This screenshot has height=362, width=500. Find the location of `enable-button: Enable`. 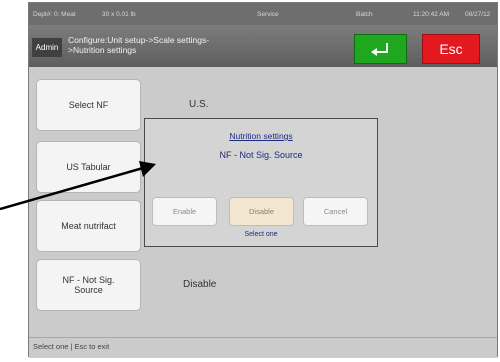

enable-button: Enable is located at coordinates (184, 211).